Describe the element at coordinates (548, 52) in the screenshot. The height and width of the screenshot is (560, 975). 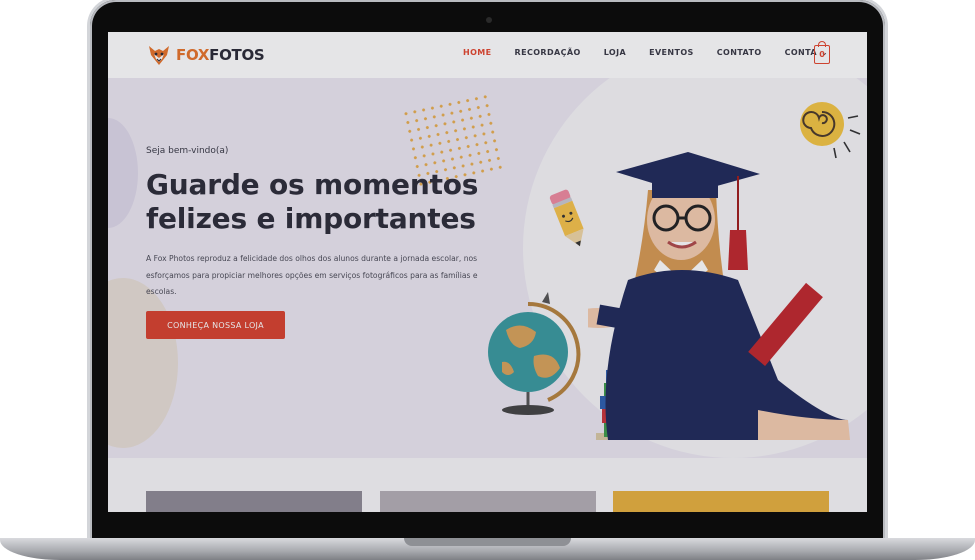
I see `nav-recordacao: RECORDAÇÃO` at that location.